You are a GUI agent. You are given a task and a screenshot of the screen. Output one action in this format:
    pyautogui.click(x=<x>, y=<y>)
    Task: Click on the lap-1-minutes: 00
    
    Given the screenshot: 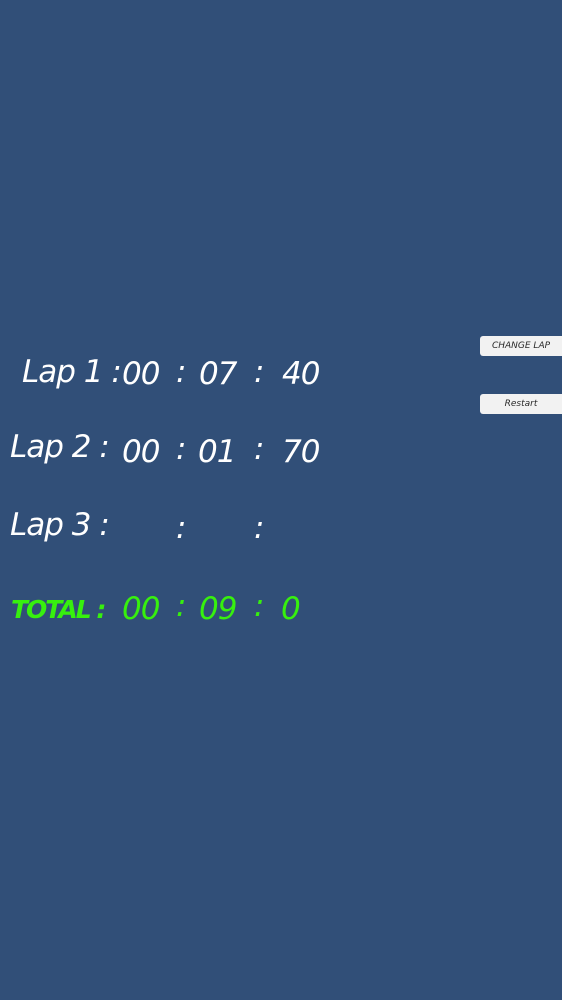 What is the action you would take?
    pyautogui.click(x=141, y=374)
    